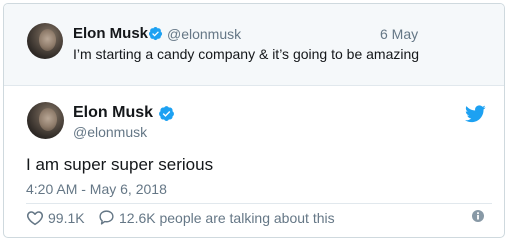 The width and height of the screenshot is (508, 241). What do you see at coordinates (96, 189) in the screenshot?
I see `tweet-timestamp: 4:20 AM - May 6, 2018` at bounding box center [96, 189].